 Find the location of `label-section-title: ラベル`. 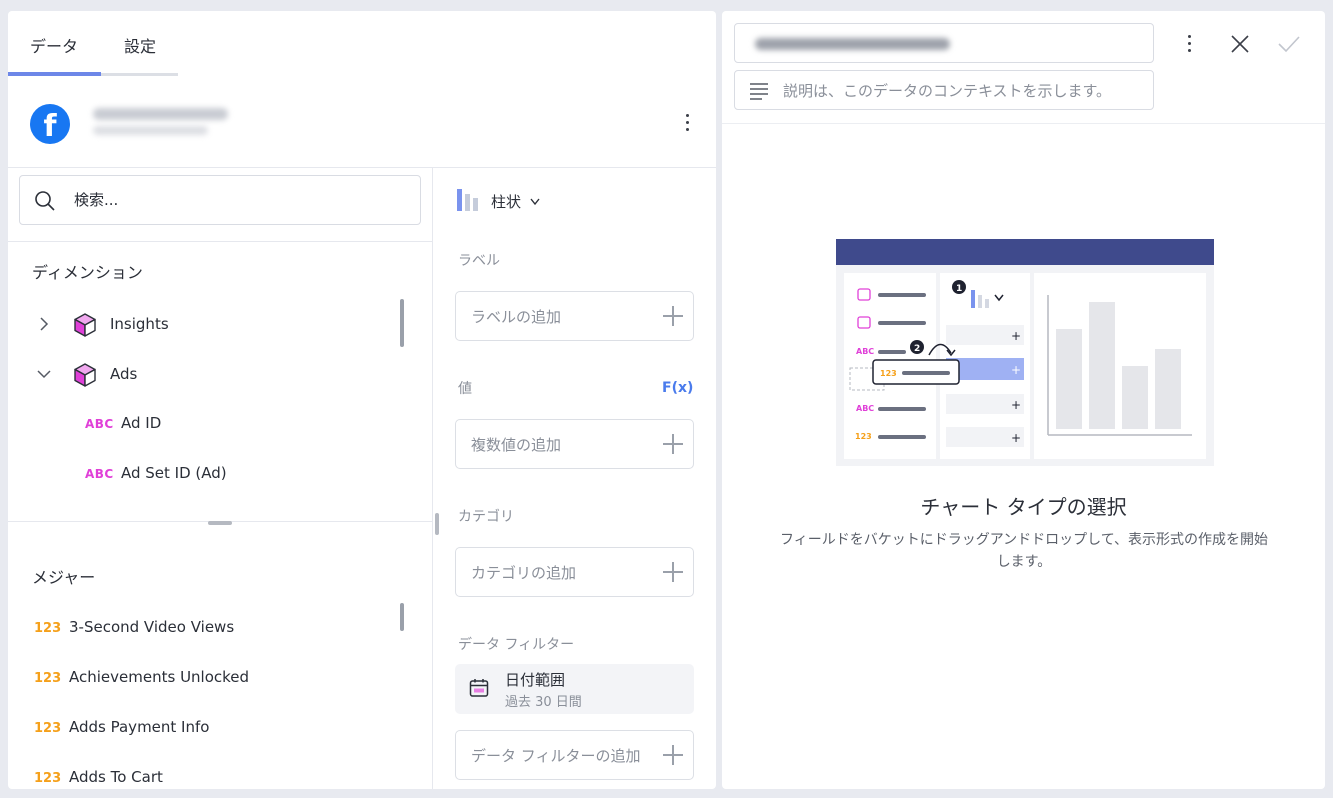

label-section-title: ラベル is located at coordinates (479, 261).